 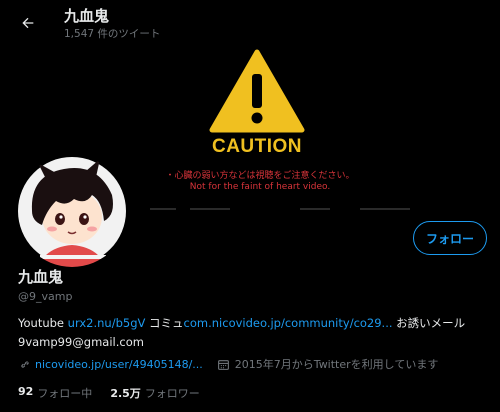 I want to click on followers-label: フォロワー, so click(x=172, y=393).